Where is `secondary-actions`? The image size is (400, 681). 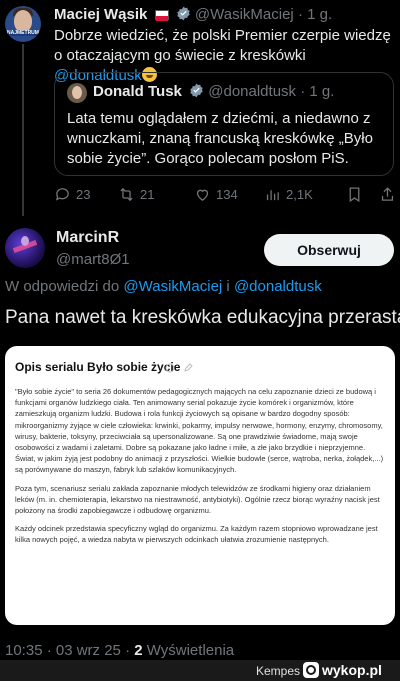
secondary-actions is located at coordinates (371, 194).